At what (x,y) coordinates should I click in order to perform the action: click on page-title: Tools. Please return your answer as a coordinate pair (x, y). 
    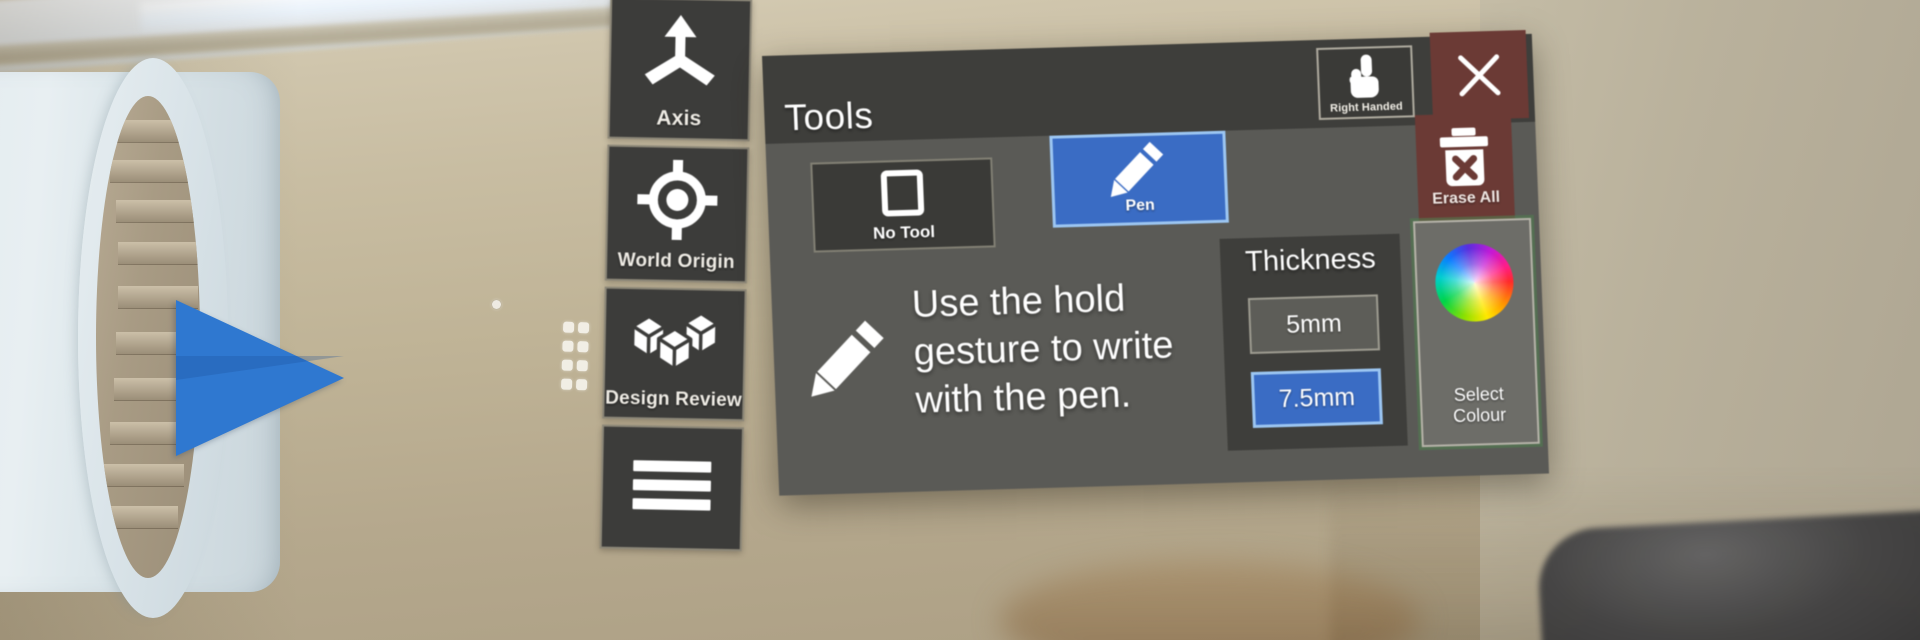
    Looking at the image, I should click on (829, 116).